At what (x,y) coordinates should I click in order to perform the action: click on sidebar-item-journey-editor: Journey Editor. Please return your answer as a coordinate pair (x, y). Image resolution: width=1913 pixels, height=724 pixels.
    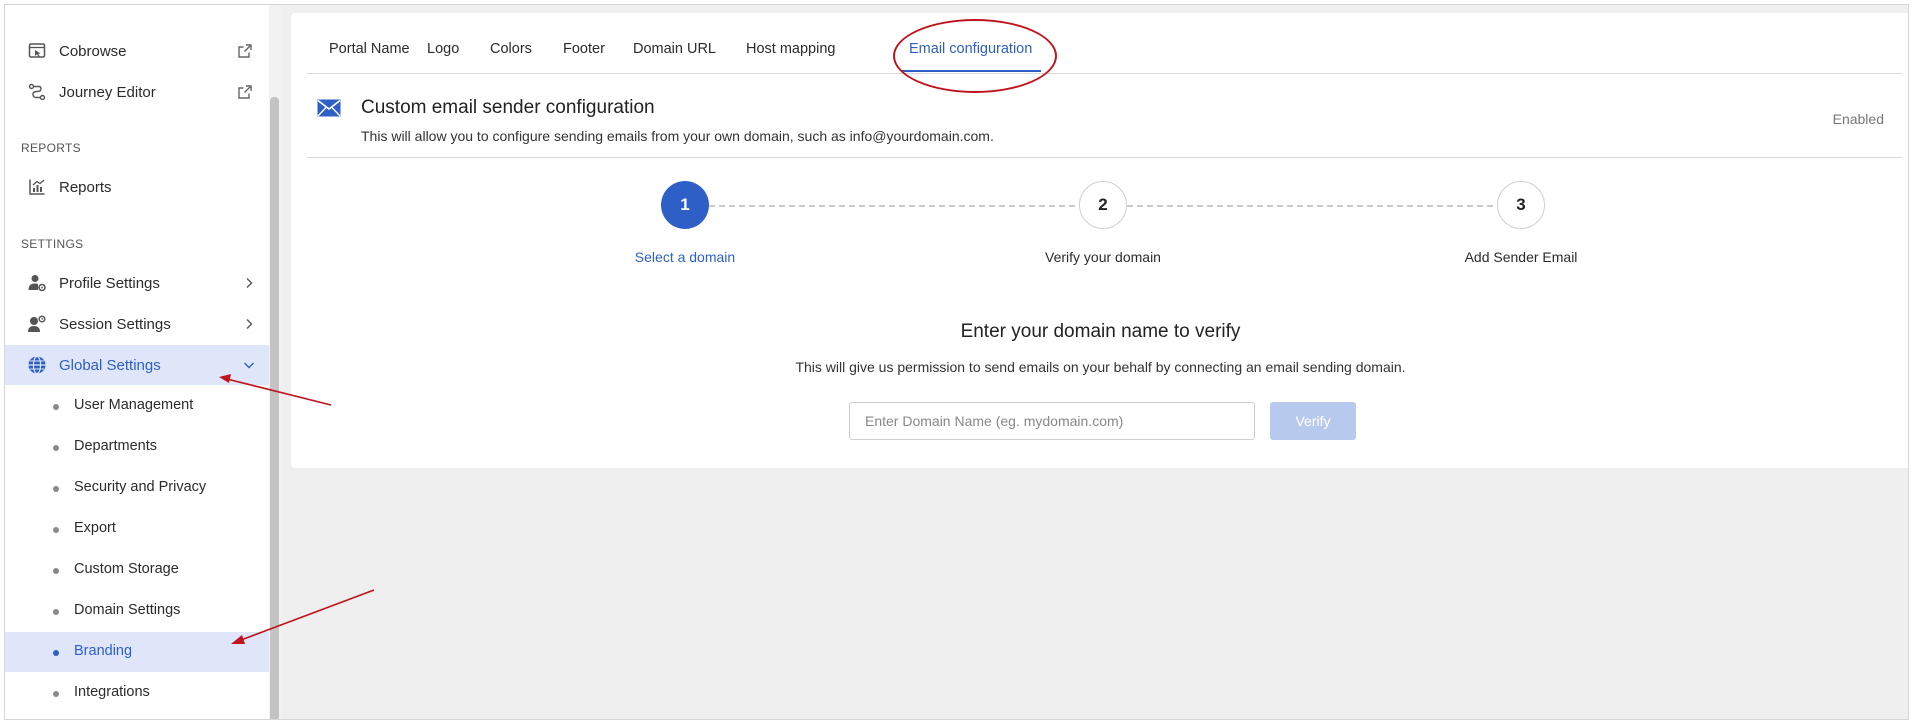
    Looking at the image, I should click on (137, 92).